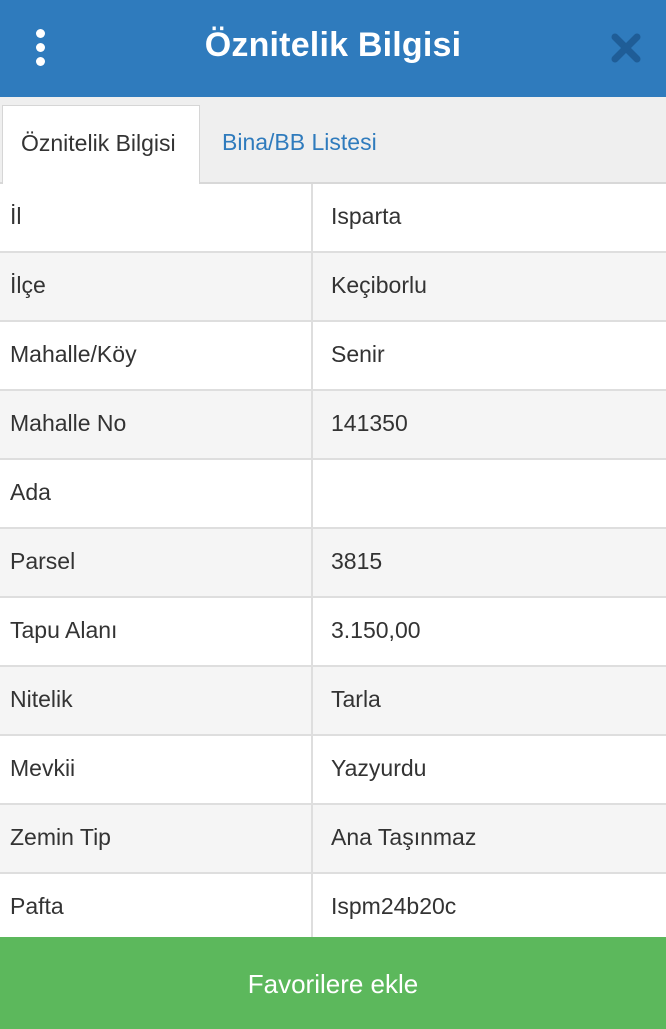 Image resolution: width=666 pixels, height=1029 pixels. I want to click on table-row: Tapu Alanı 3.150,00, so click(333, 632).